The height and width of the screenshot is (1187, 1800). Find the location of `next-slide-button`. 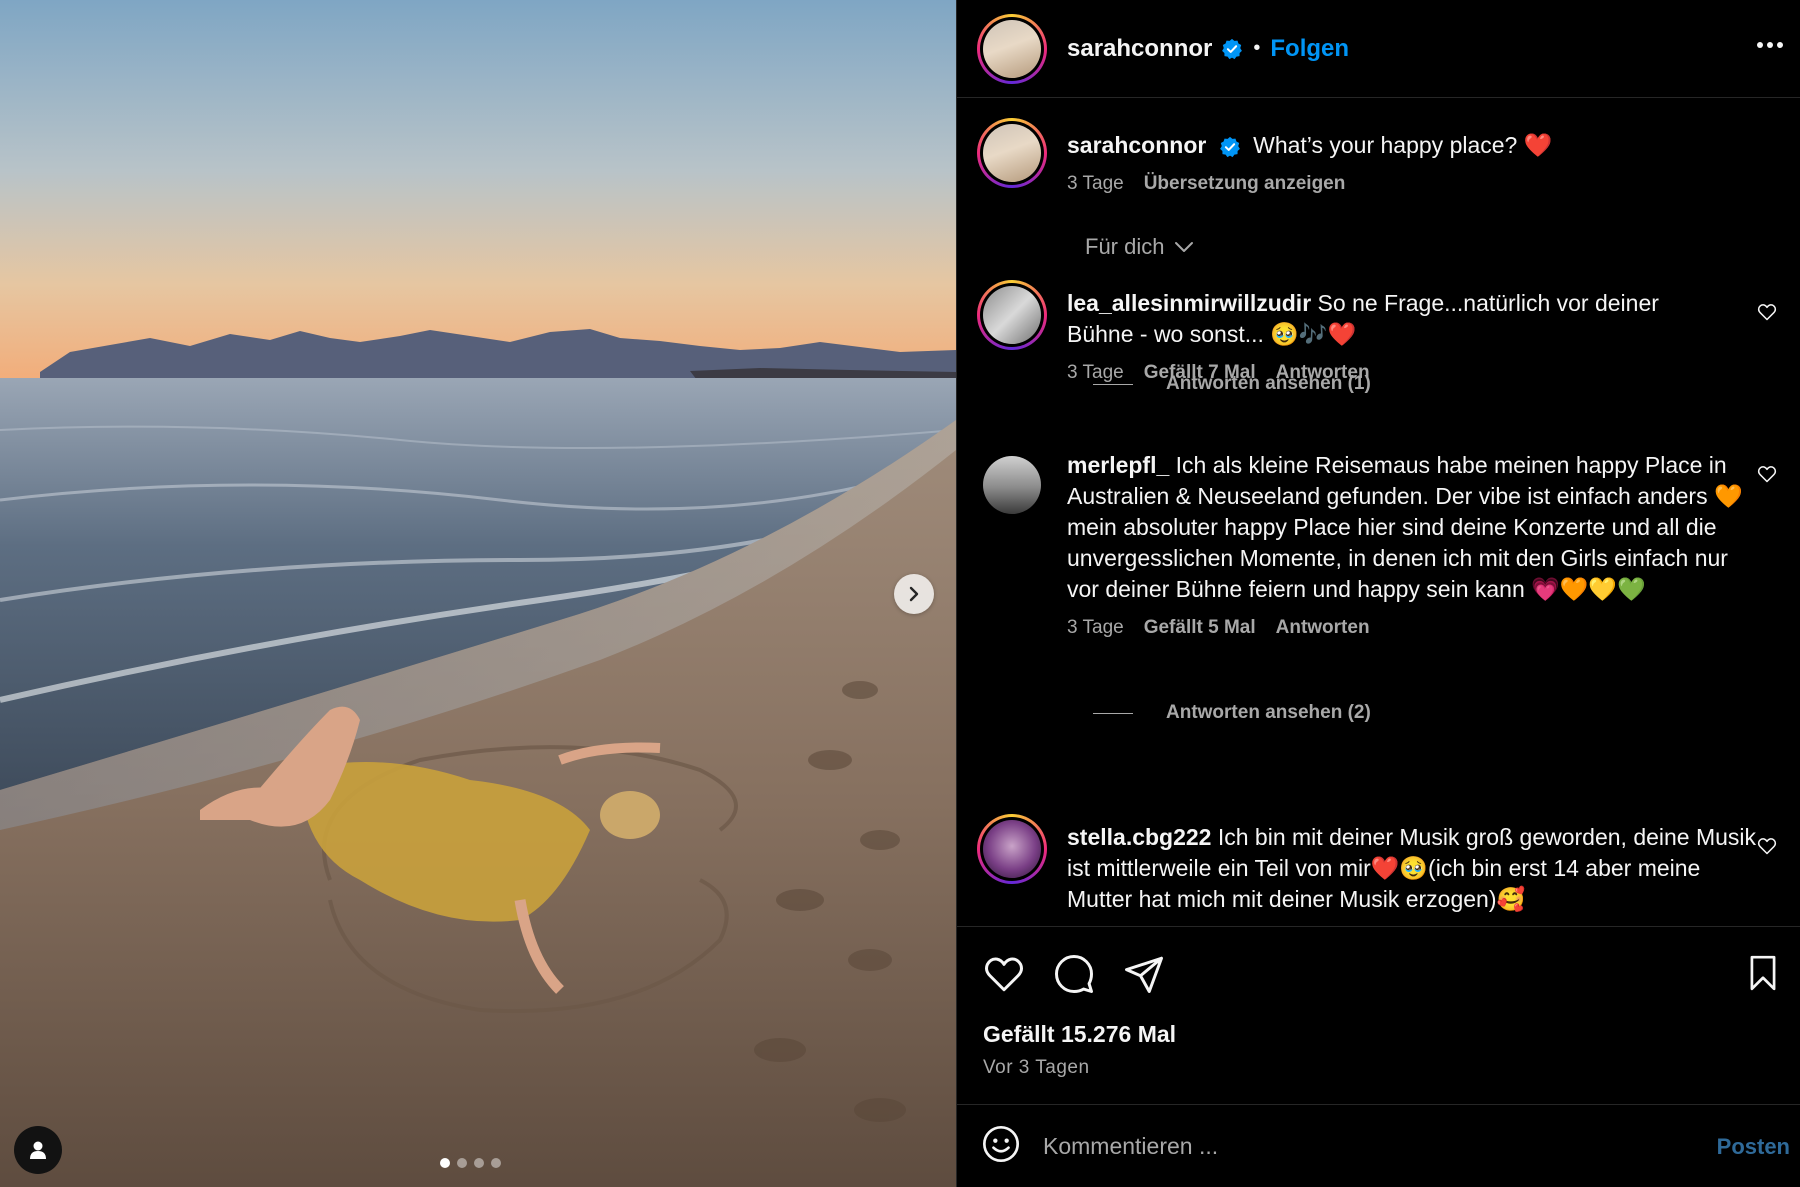

next-slide-button is located at coordinates (914, 594).